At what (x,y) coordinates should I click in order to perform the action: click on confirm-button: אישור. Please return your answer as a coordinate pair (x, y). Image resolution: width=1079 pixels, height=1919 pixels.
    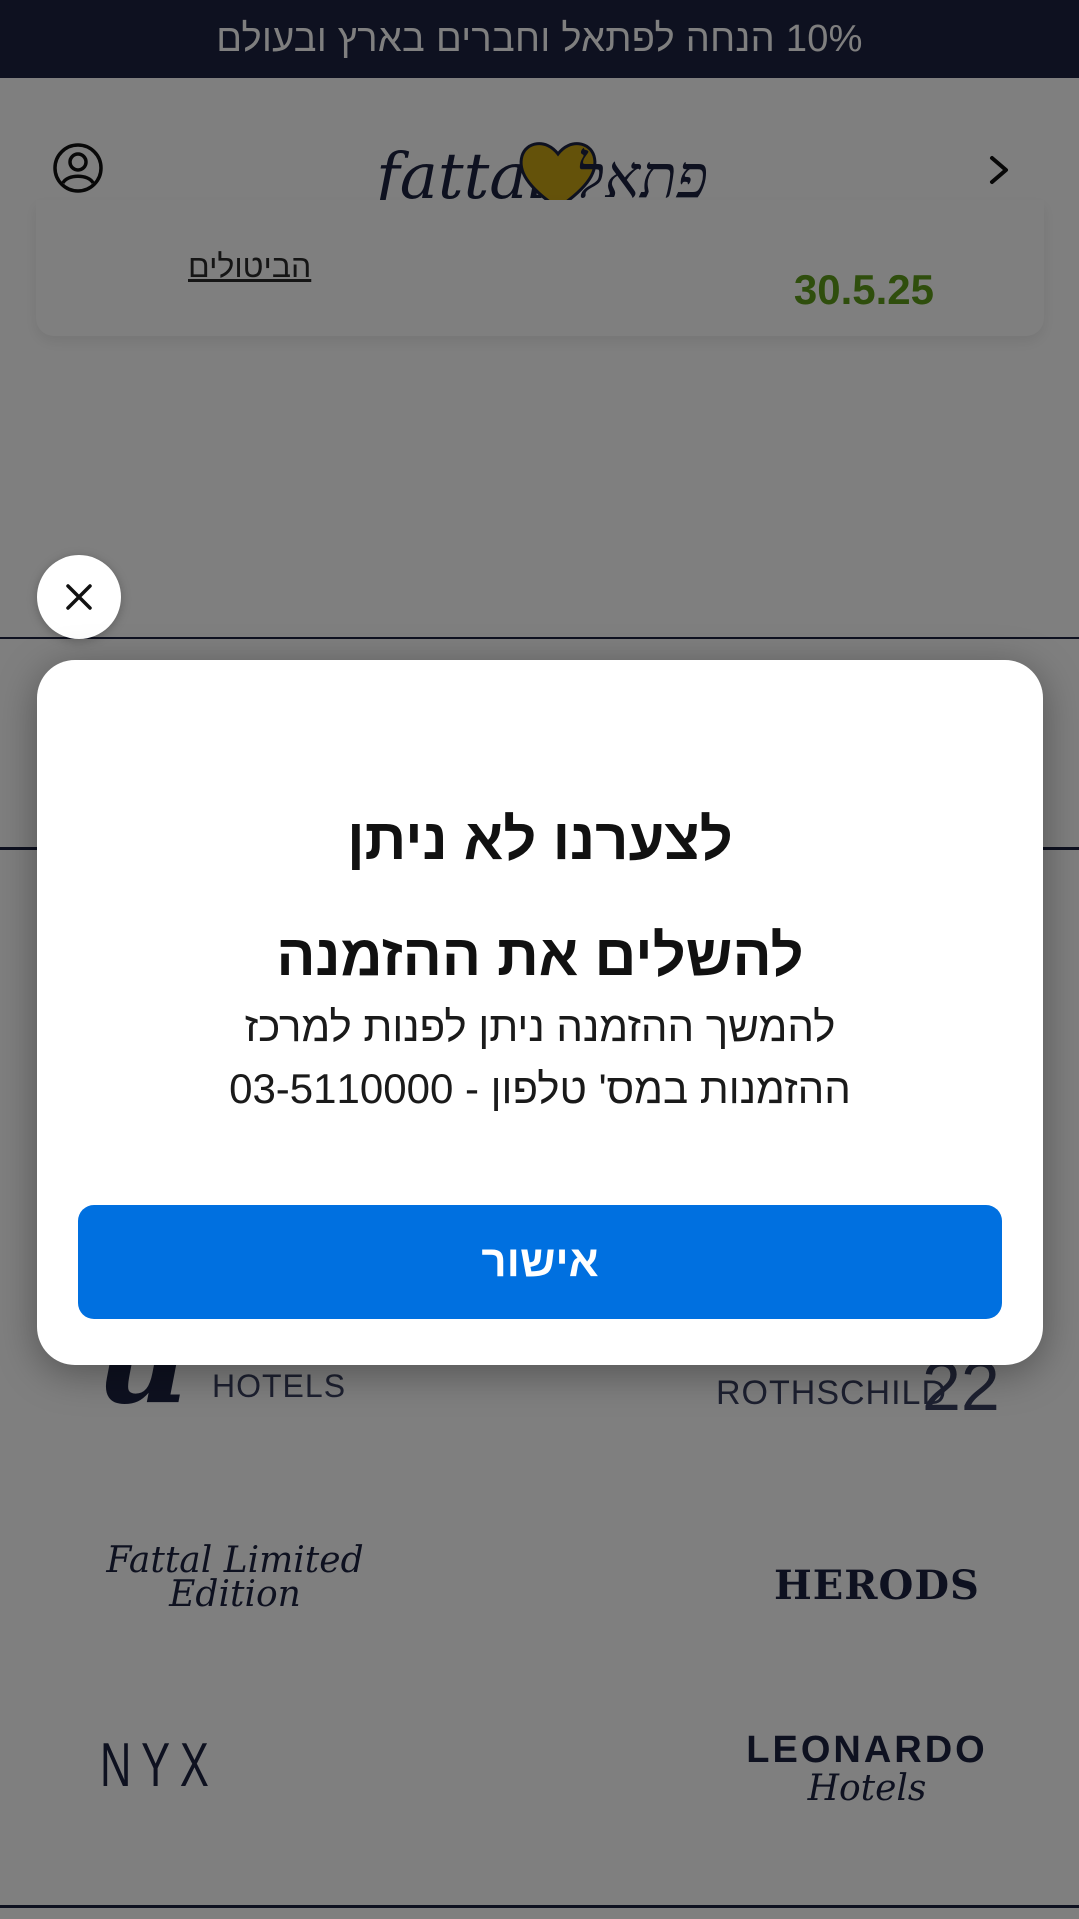
    Looking at the image, I should click on (540, 1262).